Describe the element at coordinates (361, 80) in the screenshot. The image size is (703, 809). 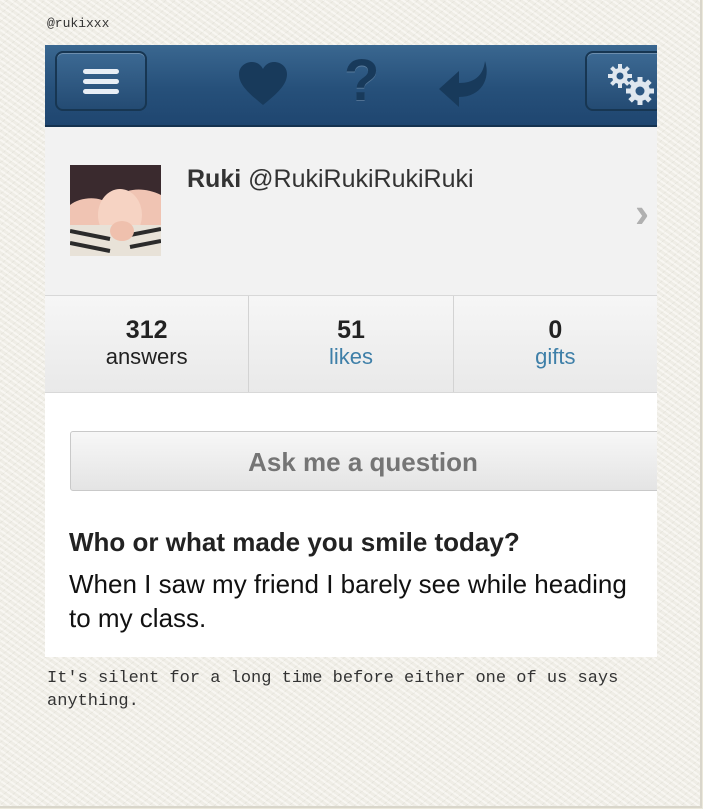
I see `help-icon: ?` at that location.